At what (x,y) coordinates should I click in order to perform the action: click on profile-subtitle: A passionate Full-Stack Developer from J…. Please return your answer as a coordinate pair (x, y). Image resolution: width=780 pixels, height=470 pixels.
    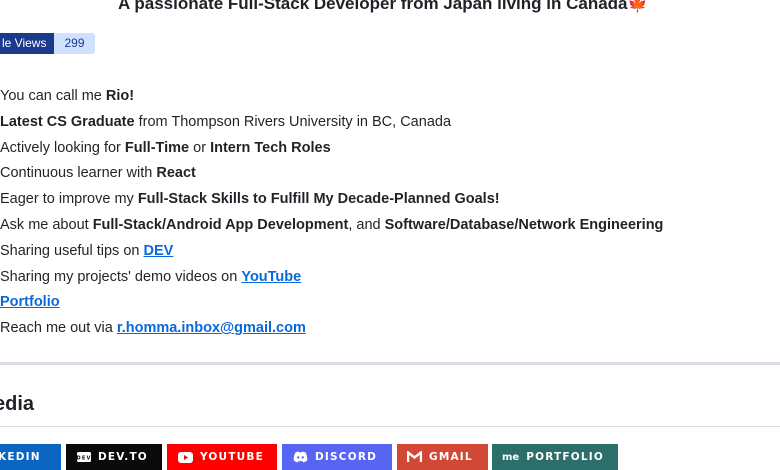
    Looking at the image, I should click on (418, 7).